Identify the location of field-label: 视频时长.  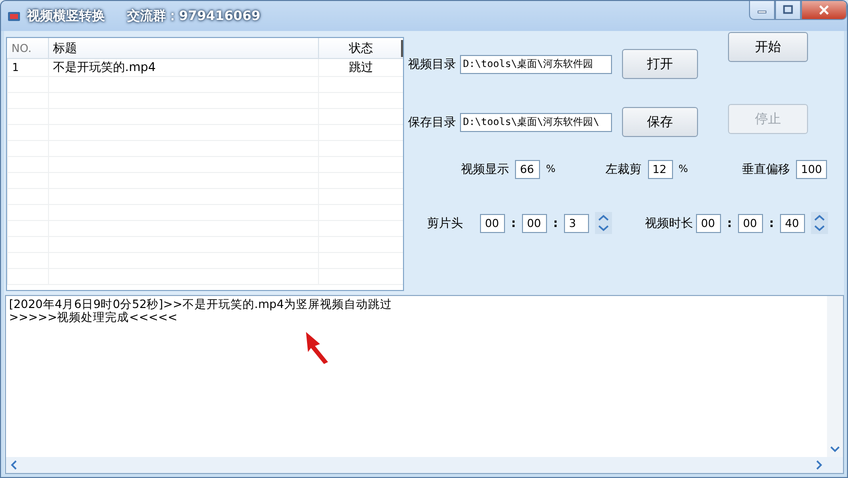
(669, 223).